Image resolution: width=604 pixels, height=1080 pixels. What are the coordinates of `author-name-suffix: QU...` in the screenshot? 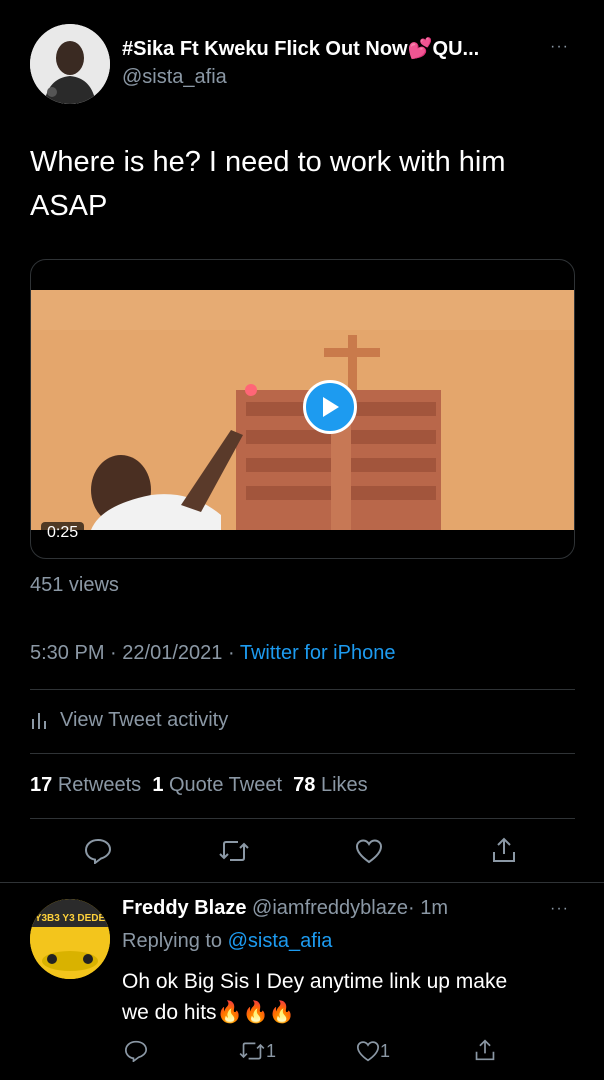 It's located at (456, 49).